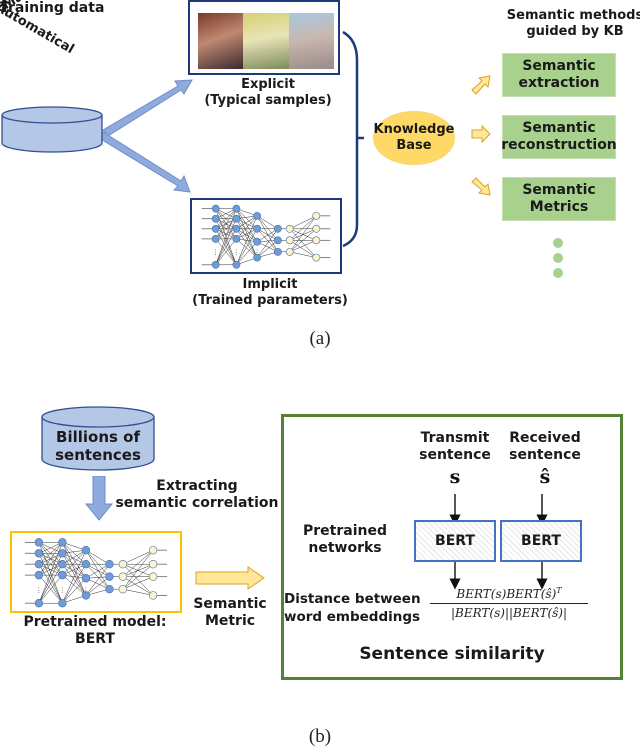  I want to click on extract-down-arrow, so click(99, 498).